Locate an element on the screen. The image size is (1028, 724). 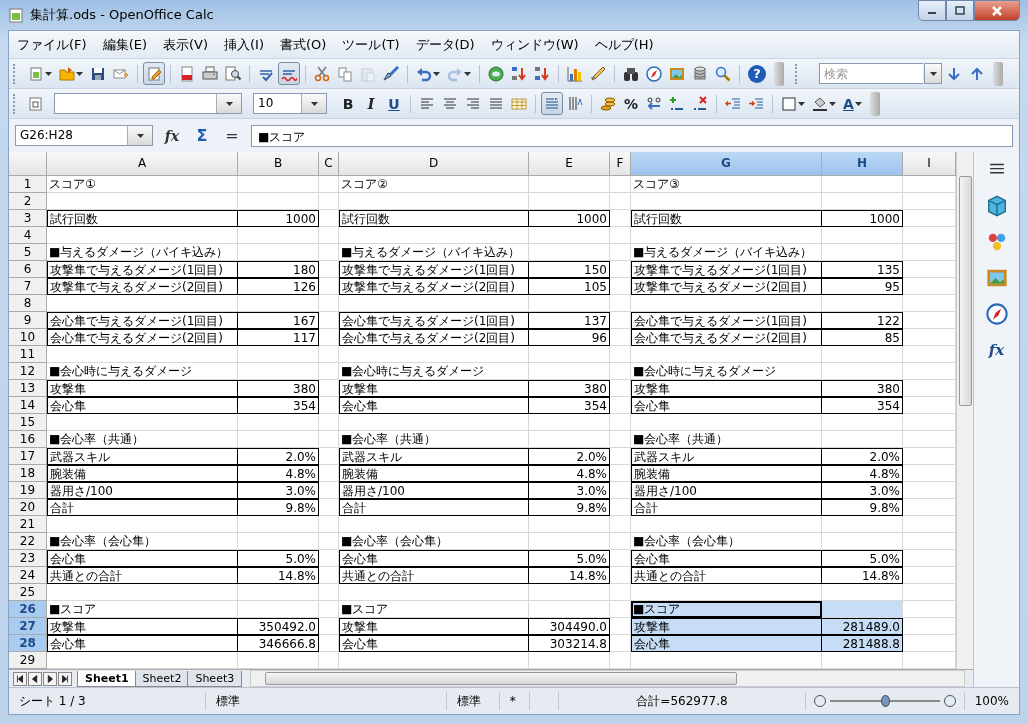
sheet-tab: Sheet1 is located at coordinates (107, 678).